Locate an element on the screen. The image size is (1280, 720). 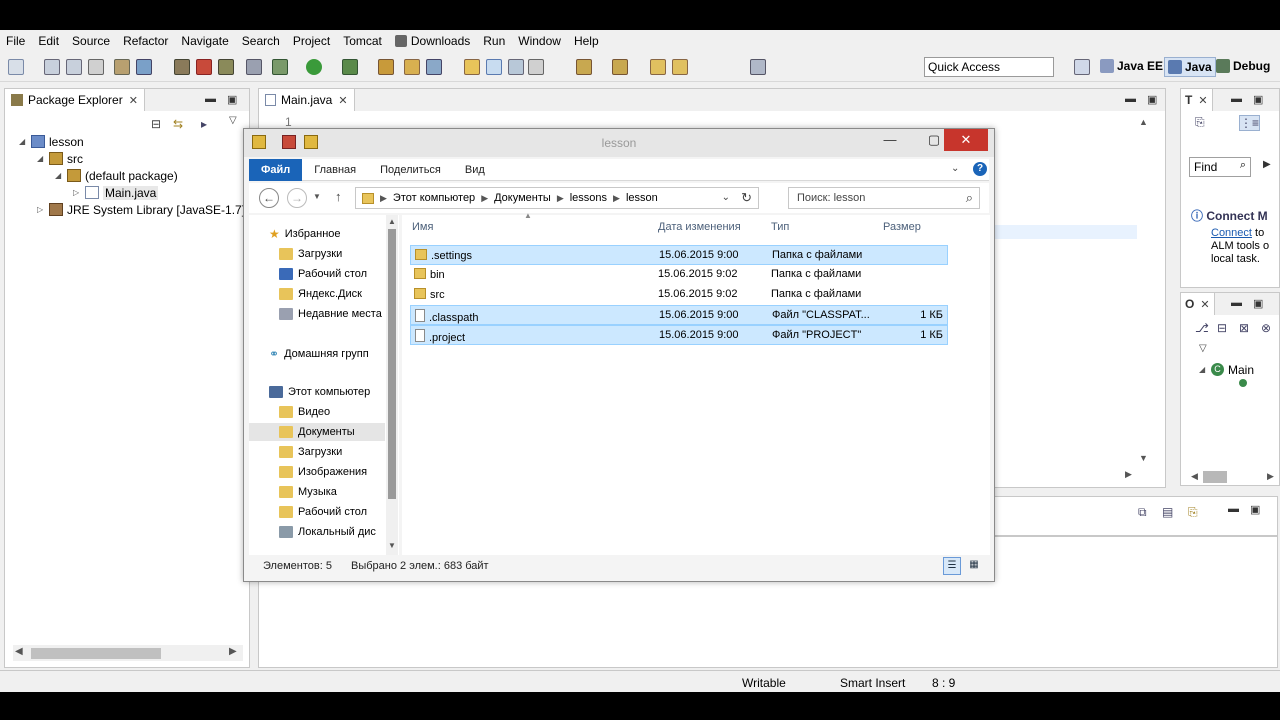
tree-item-main-java: ▷ Main.java is located at coordinates (116, 192).